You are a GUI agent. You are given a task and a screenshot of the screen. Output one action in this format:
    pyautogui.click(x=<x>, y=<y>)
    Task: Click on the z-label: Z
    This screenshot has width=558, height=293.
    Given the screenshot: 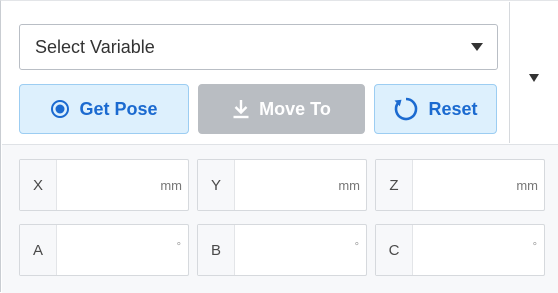 What is the action you would take?
    pyautogui.click(x=394, y=185)
    